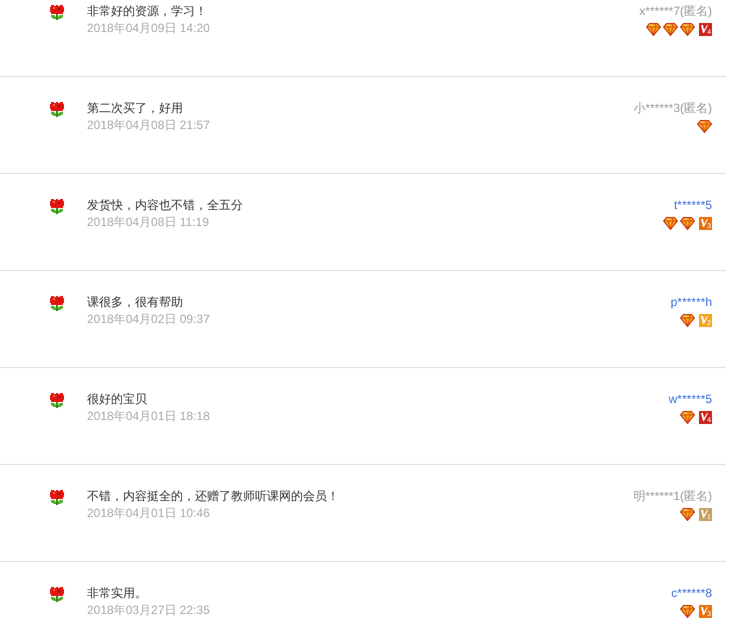  I want to click on review-text: 非常实用。, so click(117, 593).